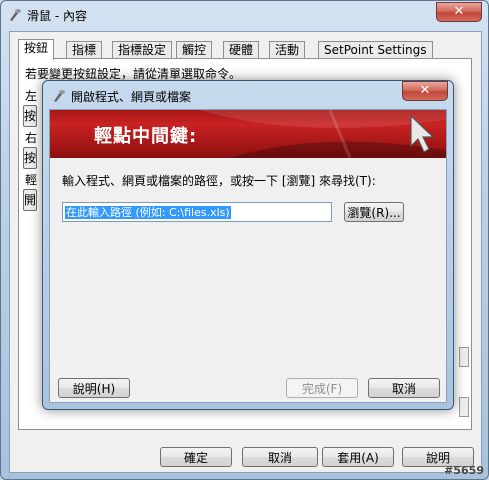 This screenshot has width=489, height=480. I want to click on tab-hardware: 硬體, so click(241, 50).